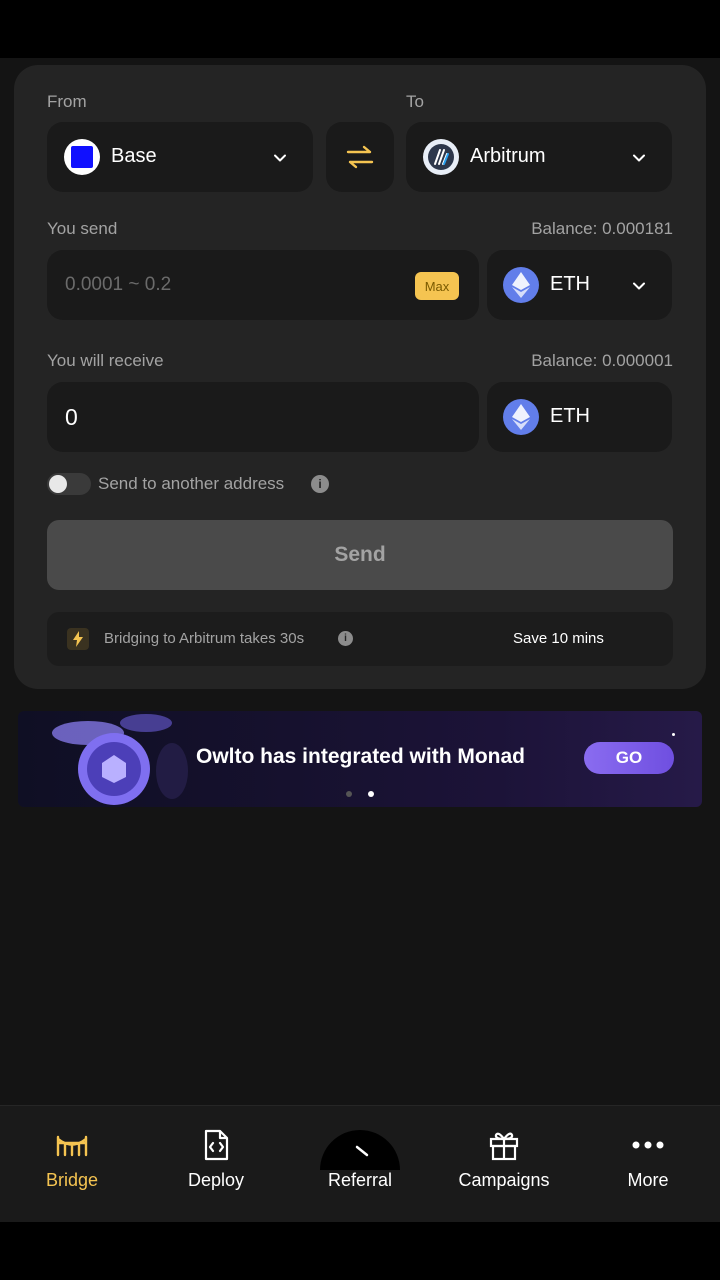 The height and width of the screenshot is (1280, 720). What do you see at coordinates (371, 794) in the screenshot?
I see `carousel-dot-active` at bounding box center [371, 794].